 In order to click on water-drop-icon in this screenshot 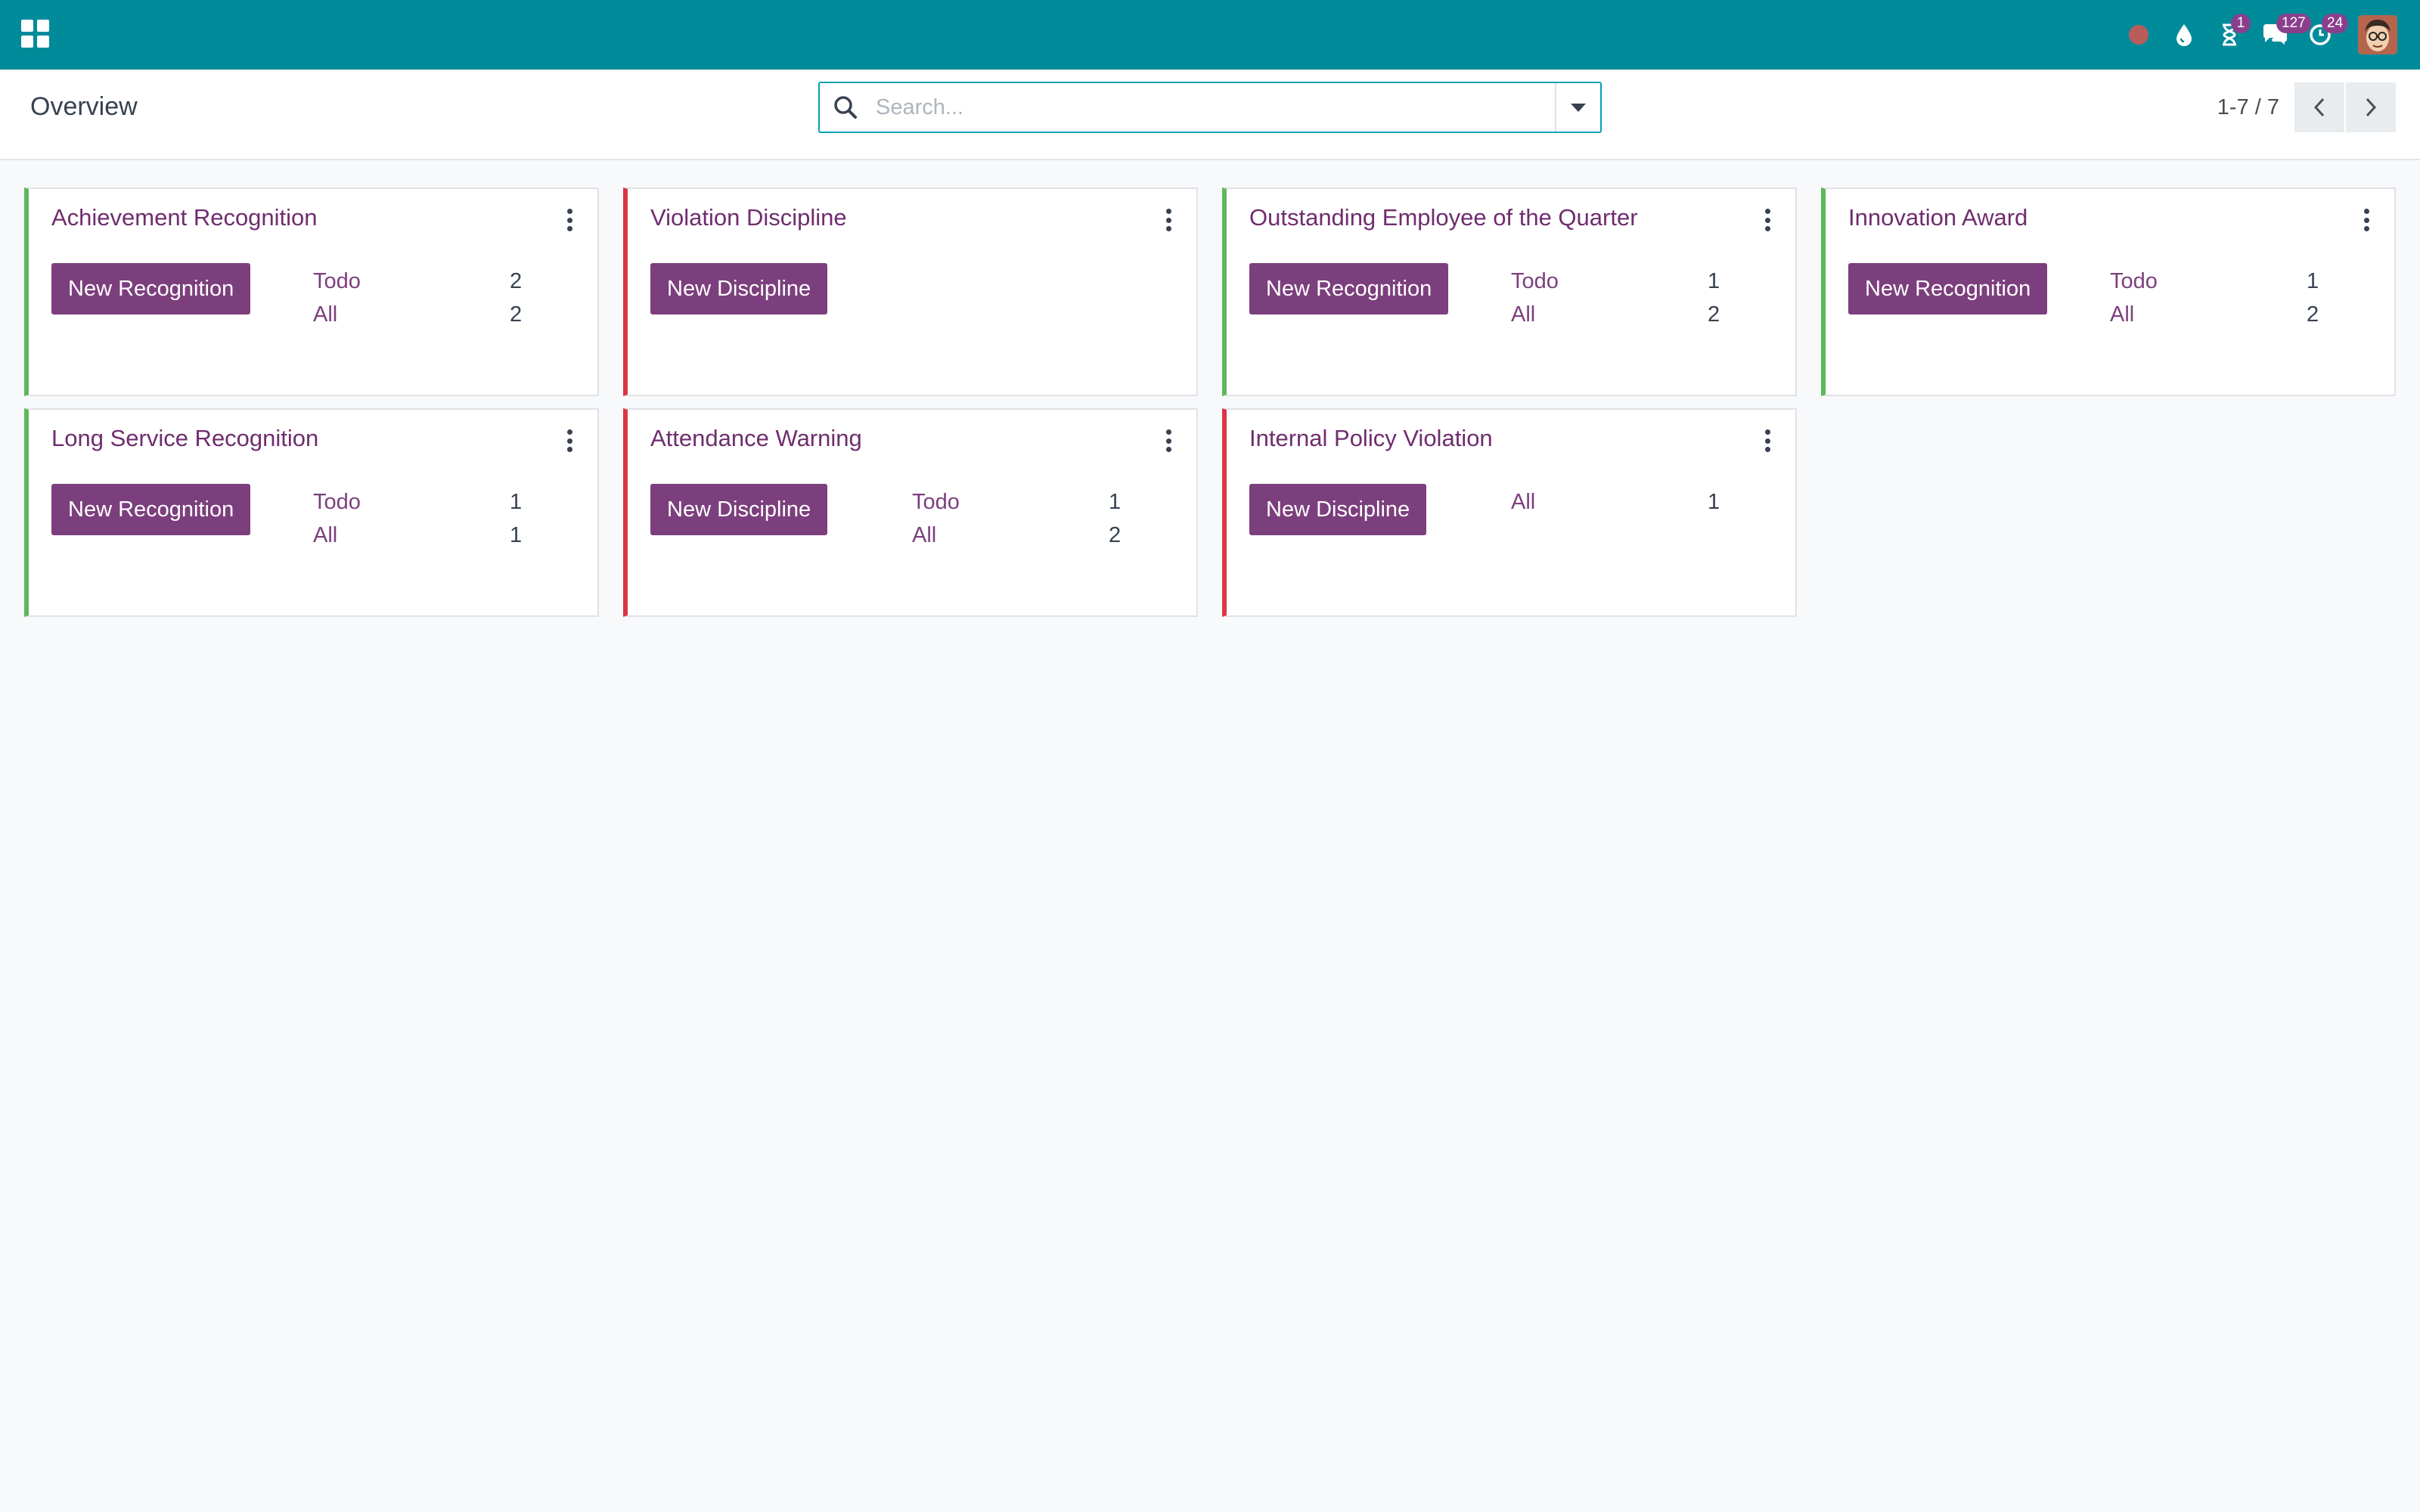, I will do `click(2184, 35)`.